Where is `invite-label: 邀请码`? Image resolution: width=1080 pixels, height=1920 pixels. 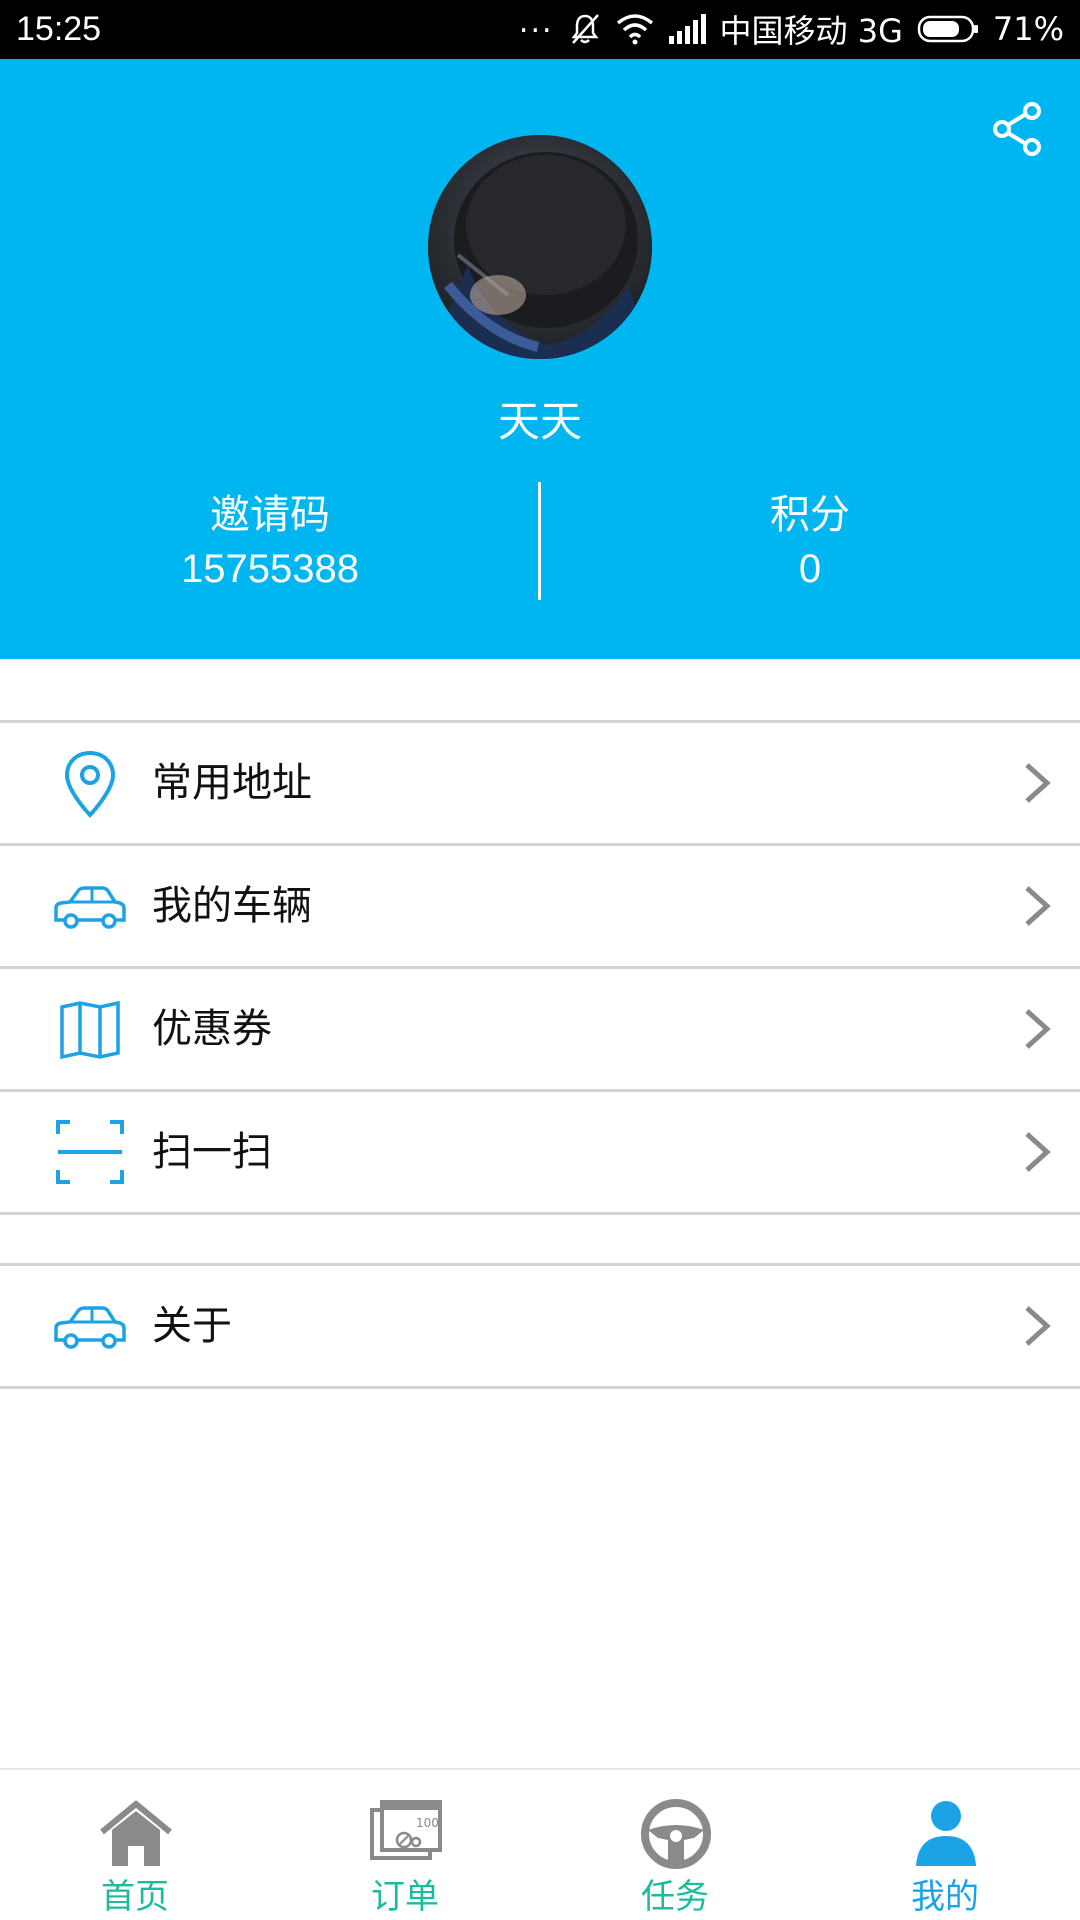 invite-label: 邀请码 is located at coordinates (270, 515).